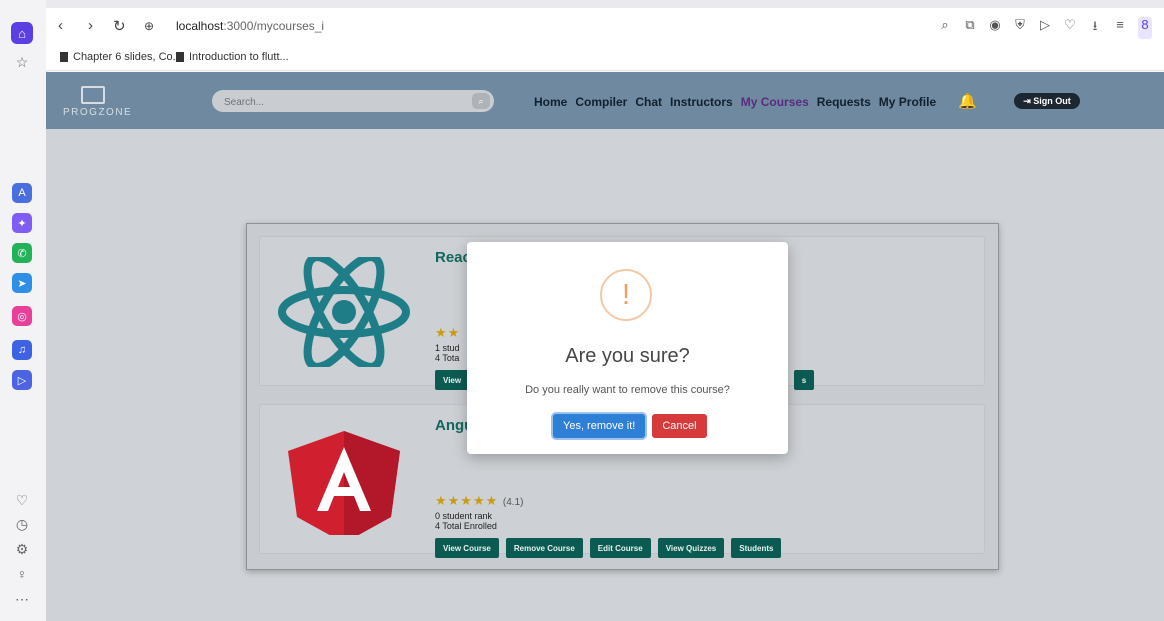  Describe the element at coordinates (756, 548) in the screenshot. I see `students-button: Students` at that location.